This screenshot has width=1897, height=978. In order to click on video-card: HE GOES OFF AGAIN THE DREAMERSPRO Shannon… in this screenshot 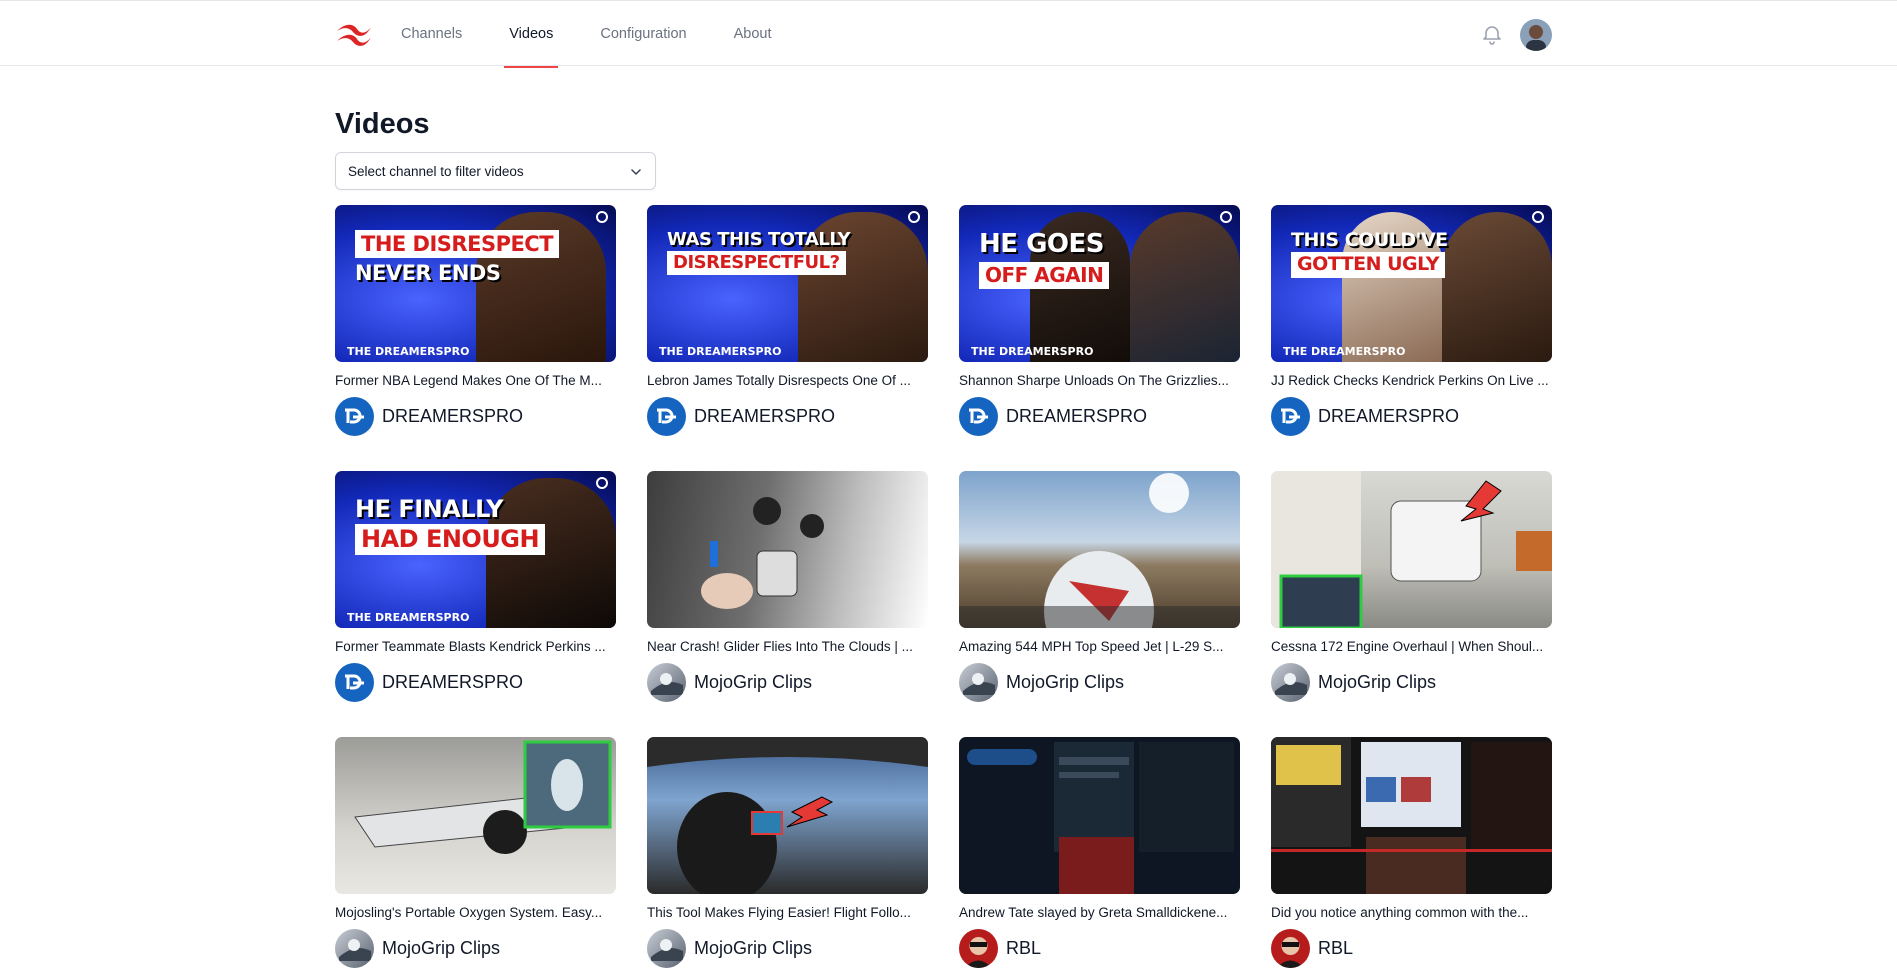, I will do `click(1099, 338)`.